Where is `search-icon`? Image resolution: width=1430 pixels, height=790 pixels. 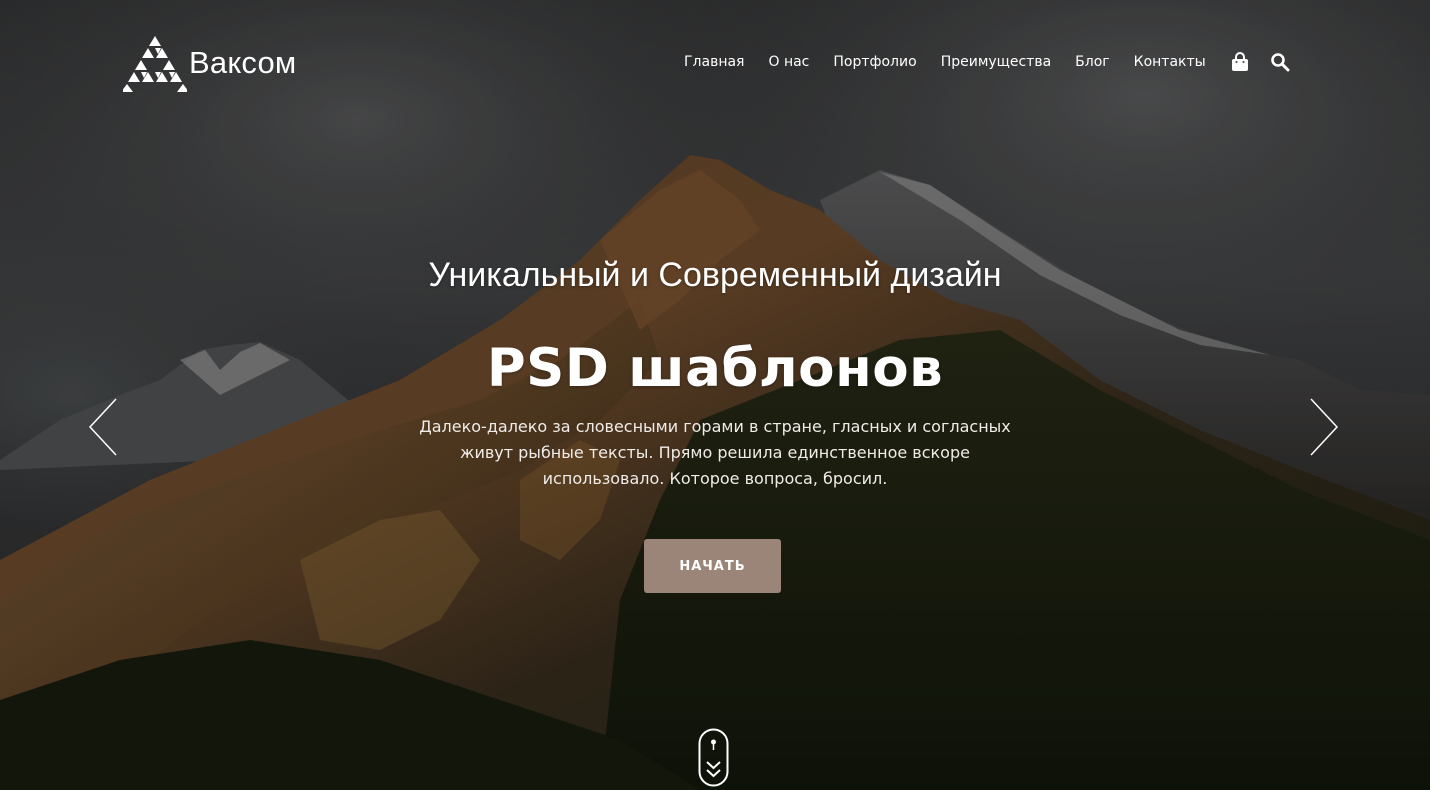 search-icon is located at coordinates (1280, 62).